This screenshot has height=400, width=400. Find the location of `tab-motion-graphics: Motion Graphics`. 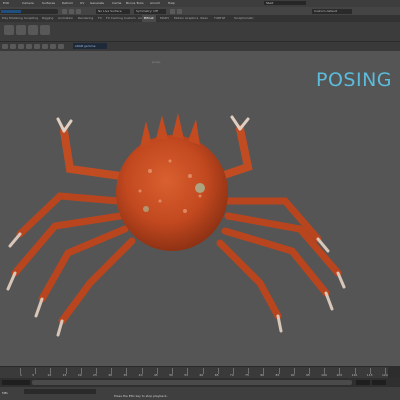

tab-motion-graphics: Motion Graphics is located at coordinates (186, 18).